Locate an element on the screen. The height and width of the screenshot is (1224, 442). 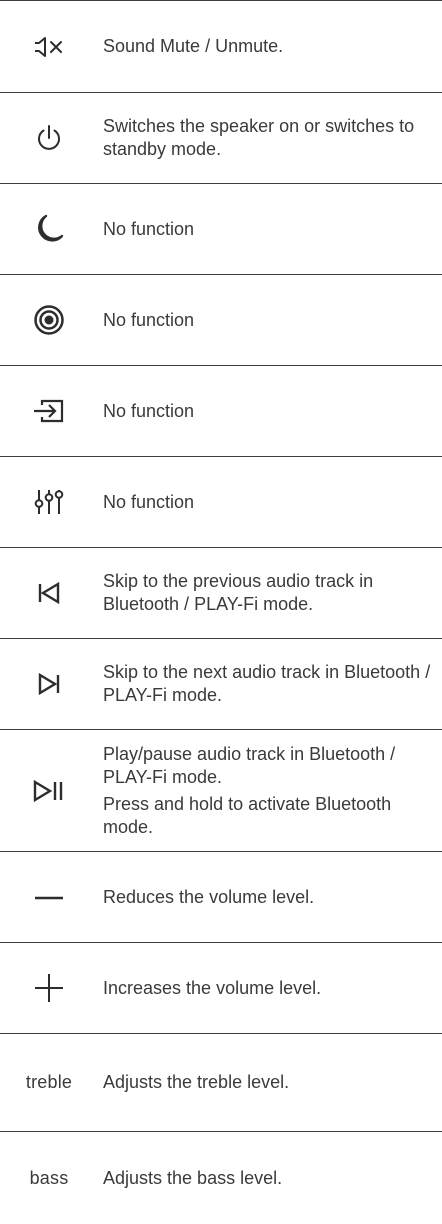
table-row: Reduces the volume level. is located at coordinates (221, 896).